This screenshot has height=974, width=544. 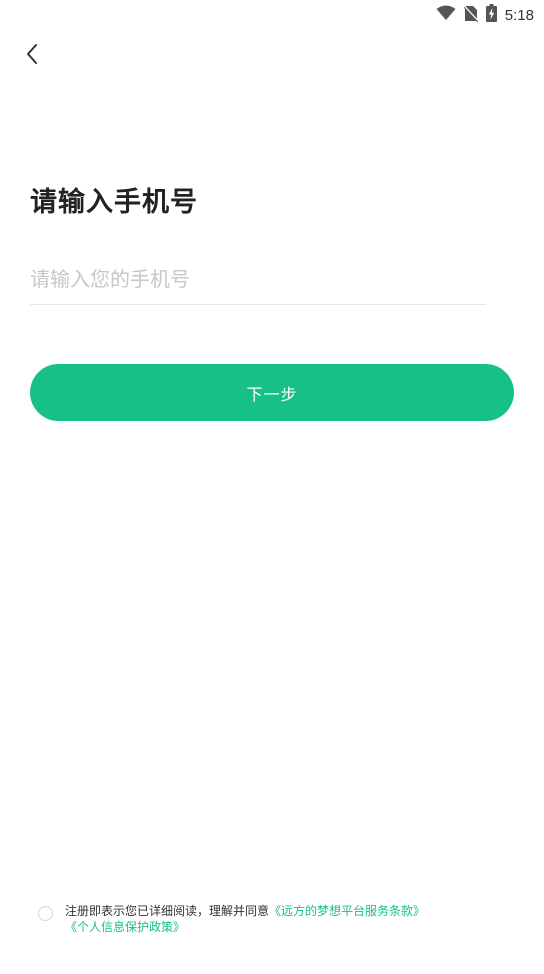 I want to click on phone-input, so click(x=258, y=279).